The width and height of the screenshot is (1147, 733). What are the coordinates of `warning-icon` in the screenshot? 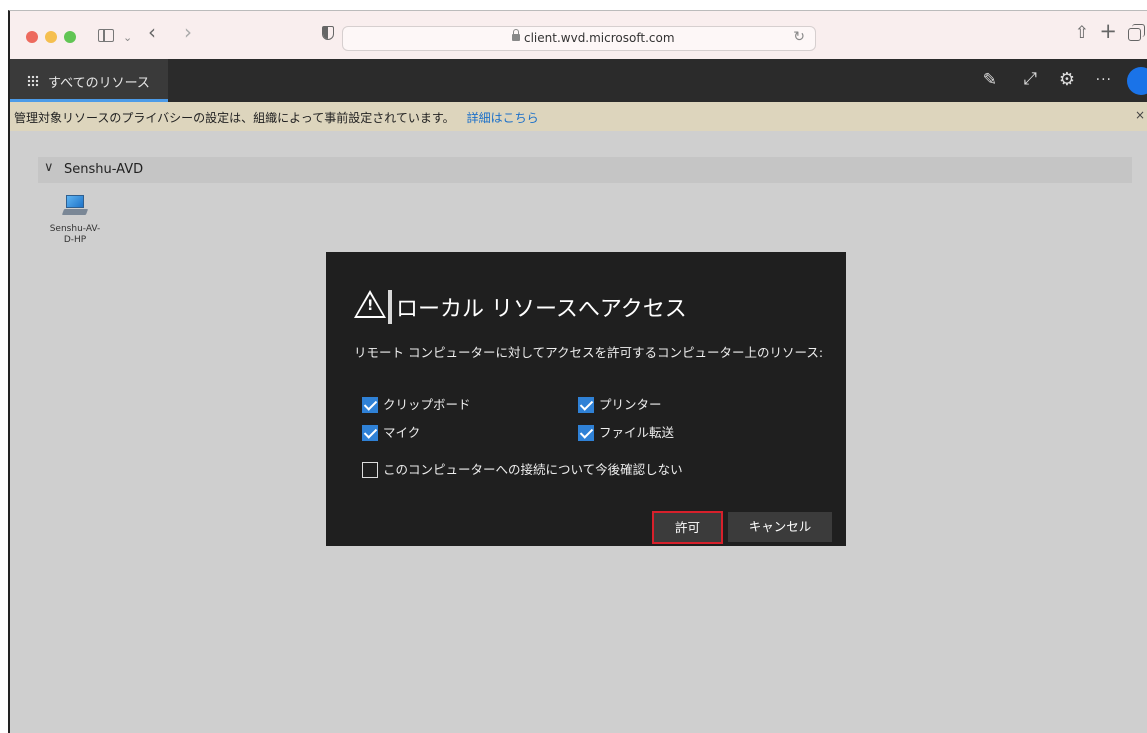 It's located at (370, 304).